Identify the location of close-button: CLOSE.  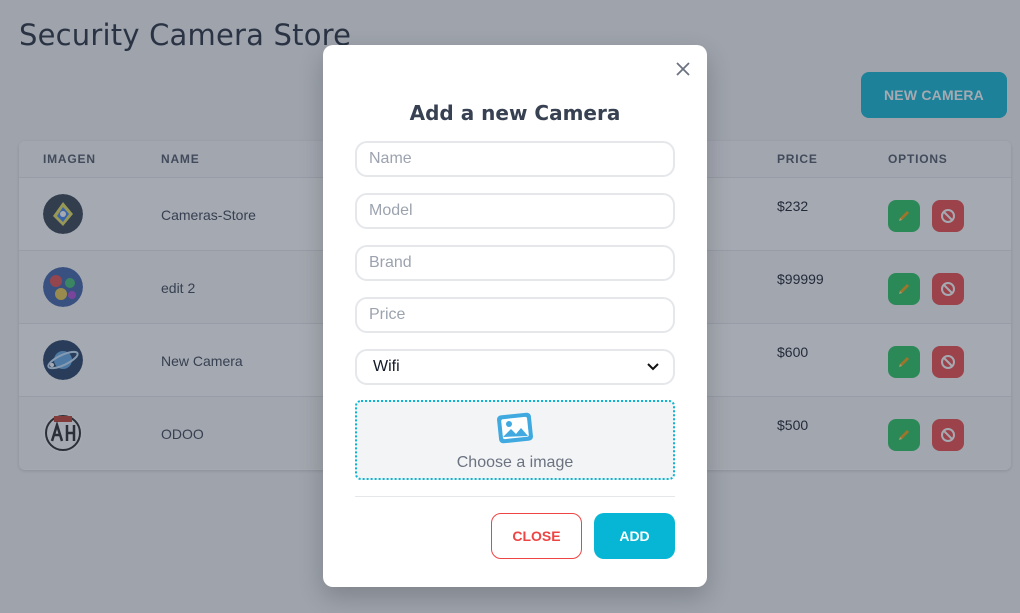
(536, 536).